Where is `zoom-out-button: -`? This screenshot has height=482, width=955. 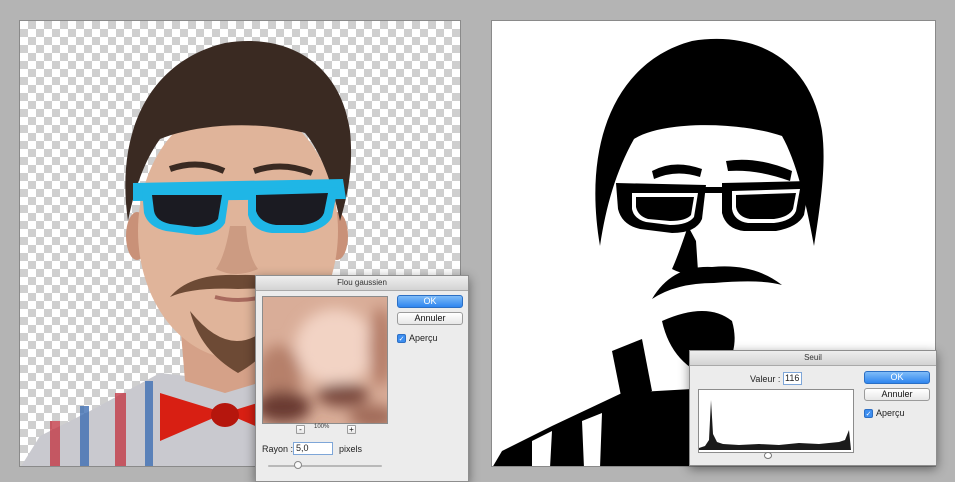 zoom-out-button: - is located at coordinates (300, 429).